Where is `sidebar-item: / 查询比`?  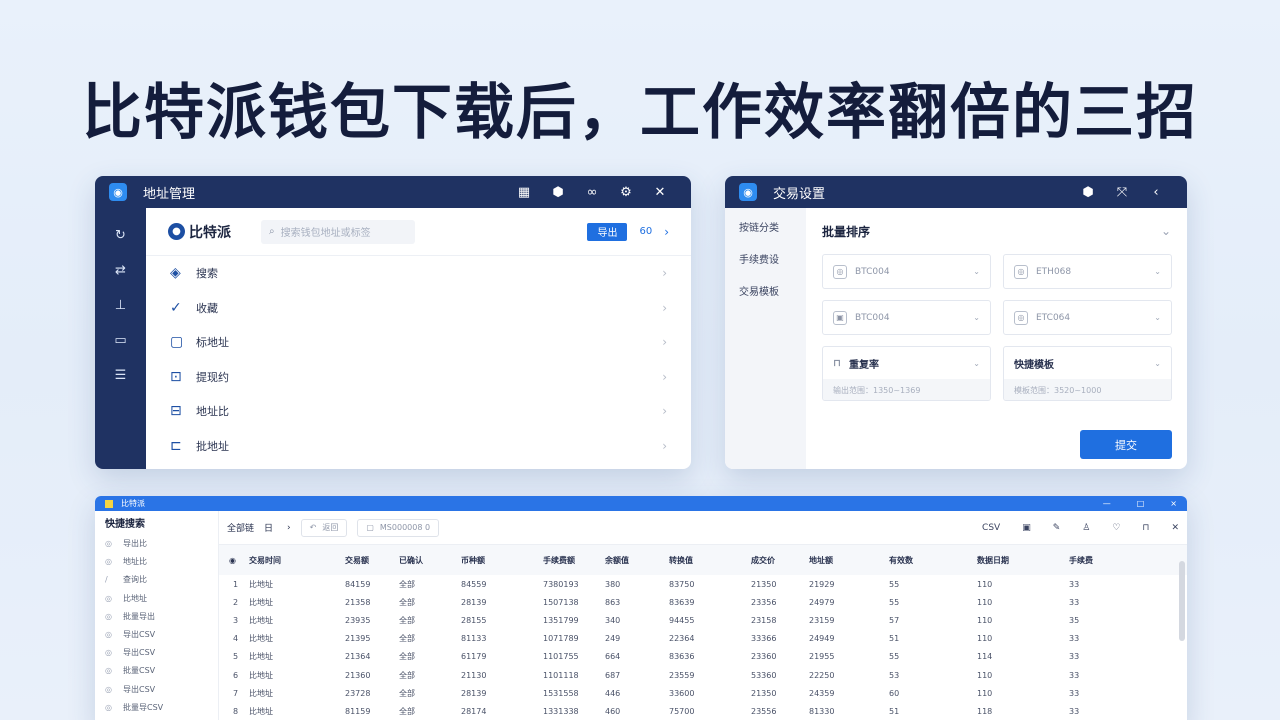
sidebar-item: / 查询比 is located at coordinates (156, 580).